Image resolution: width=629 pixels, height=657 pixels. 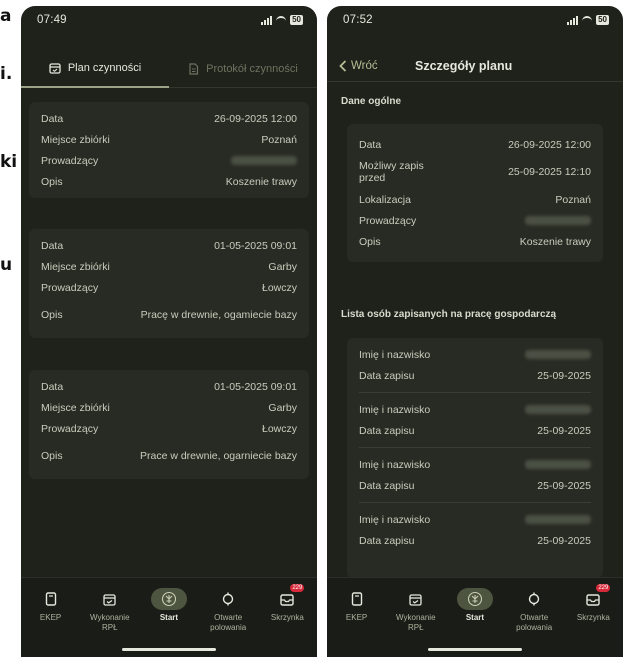 What do you see at coordinates (464, 65) in the screenshot?
I see `page-title: Szczegóły planu` at bounding box center [464, 65].